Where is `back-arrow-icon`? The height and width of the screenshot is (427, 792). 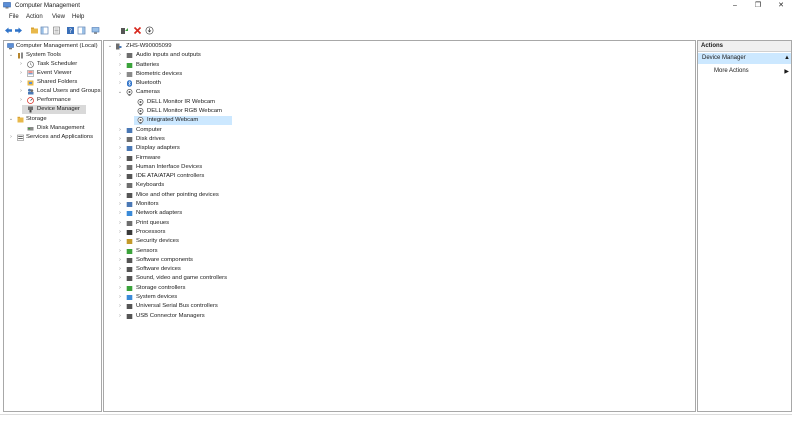 back-arrow-icon is located at coordinates (8, 30).